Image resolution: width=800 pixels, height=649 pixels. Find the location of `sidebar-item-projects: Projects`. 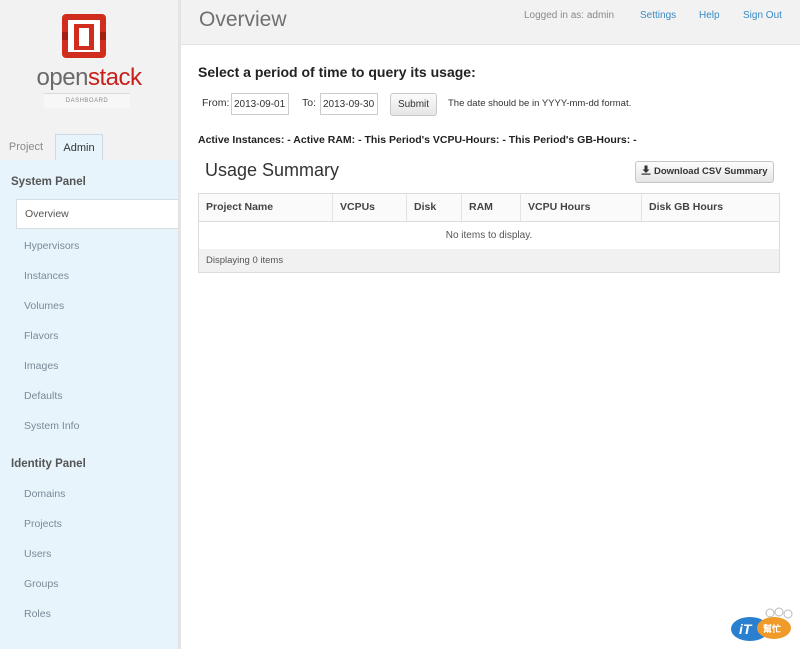

sidebar-item-projects: Projects is located at coordinates (43, 524).